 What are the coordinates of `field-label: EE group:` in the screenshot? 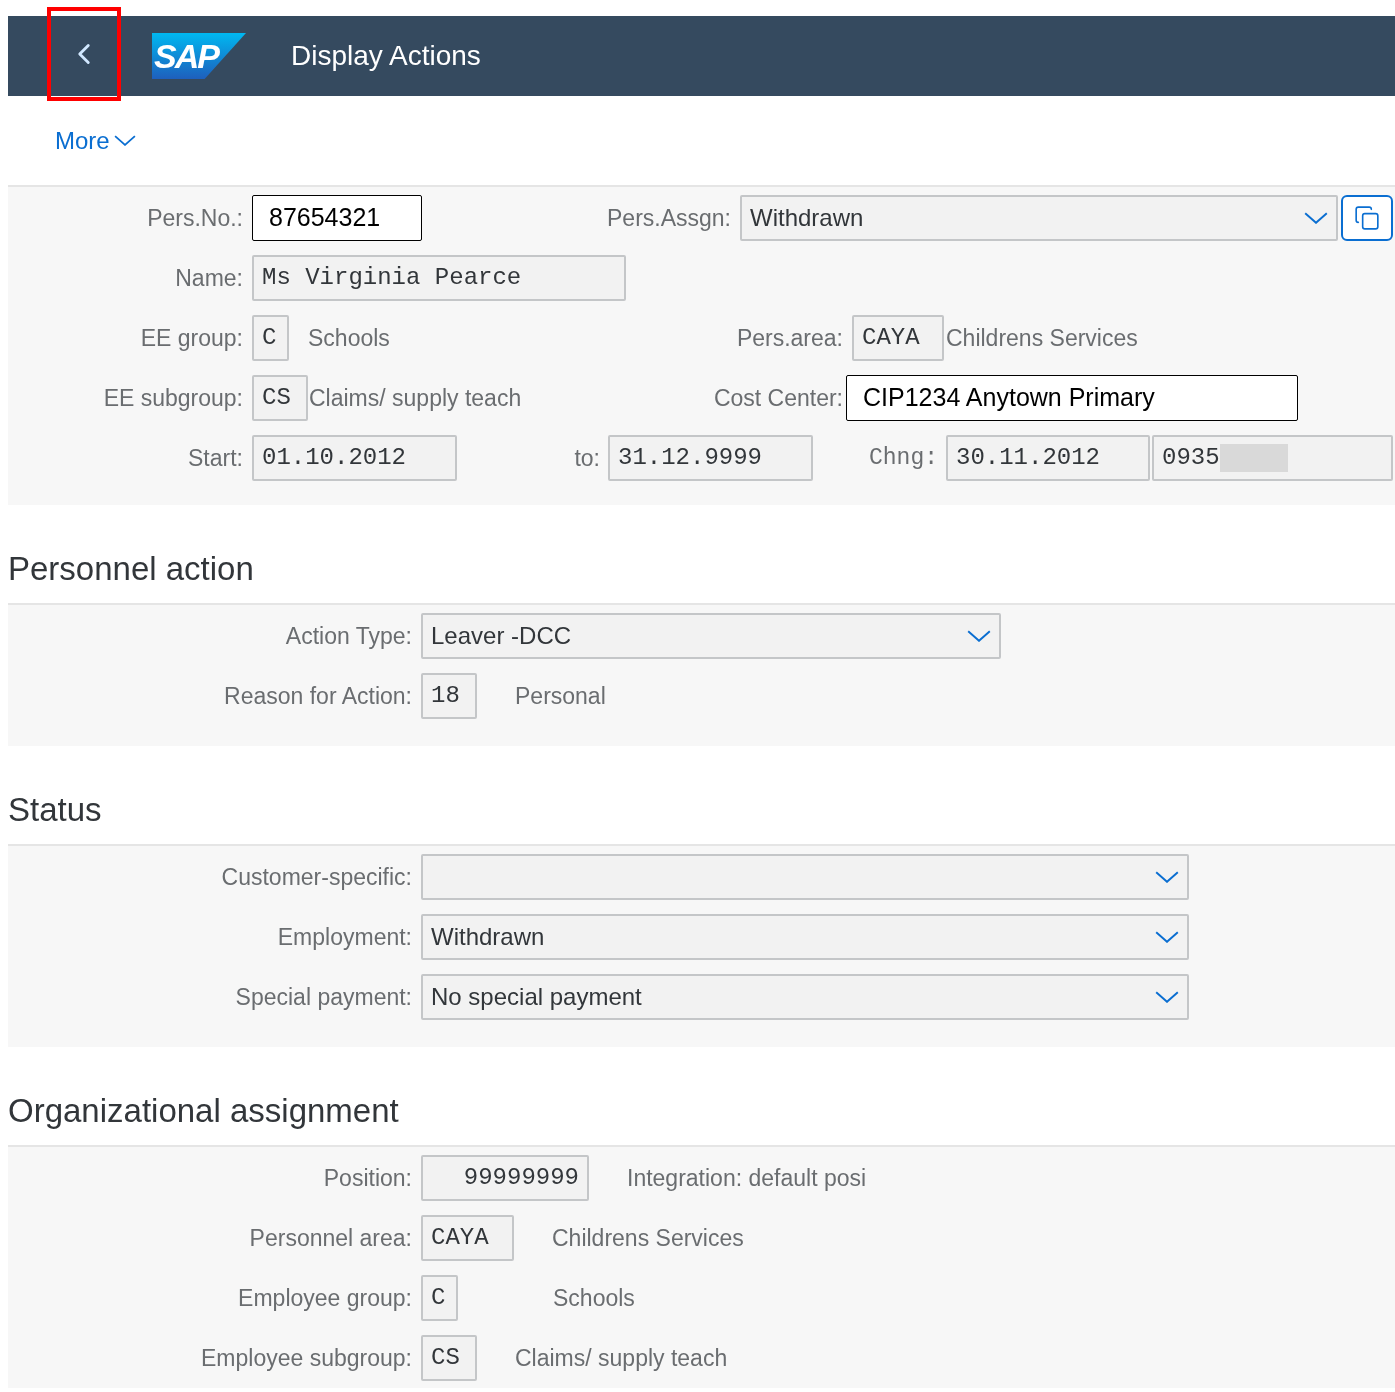 It's located at (191, 338).